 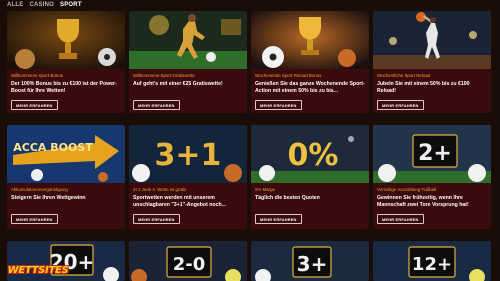 What do you see at coordinates (15, 5) in the screenshot?
I see `tab-alle: ALLE` at bounding box center [15, 5].